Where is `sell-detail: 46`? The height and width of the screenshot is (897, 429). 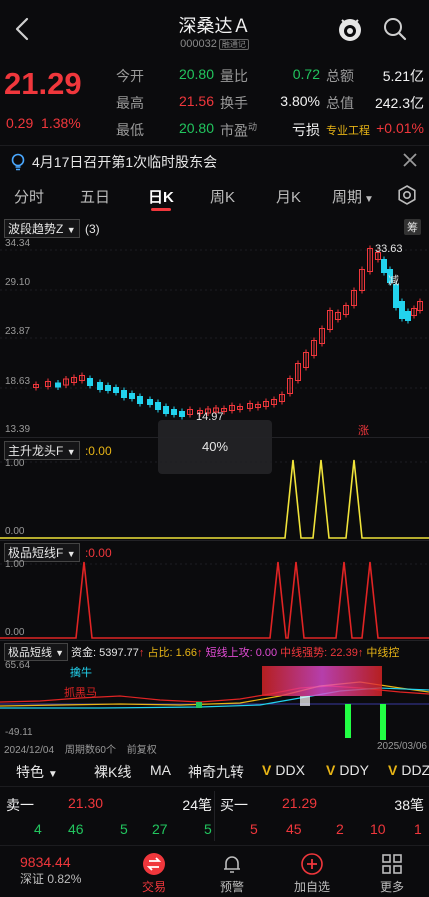
sell-detail: 46 is located at coordinates (76, 829).